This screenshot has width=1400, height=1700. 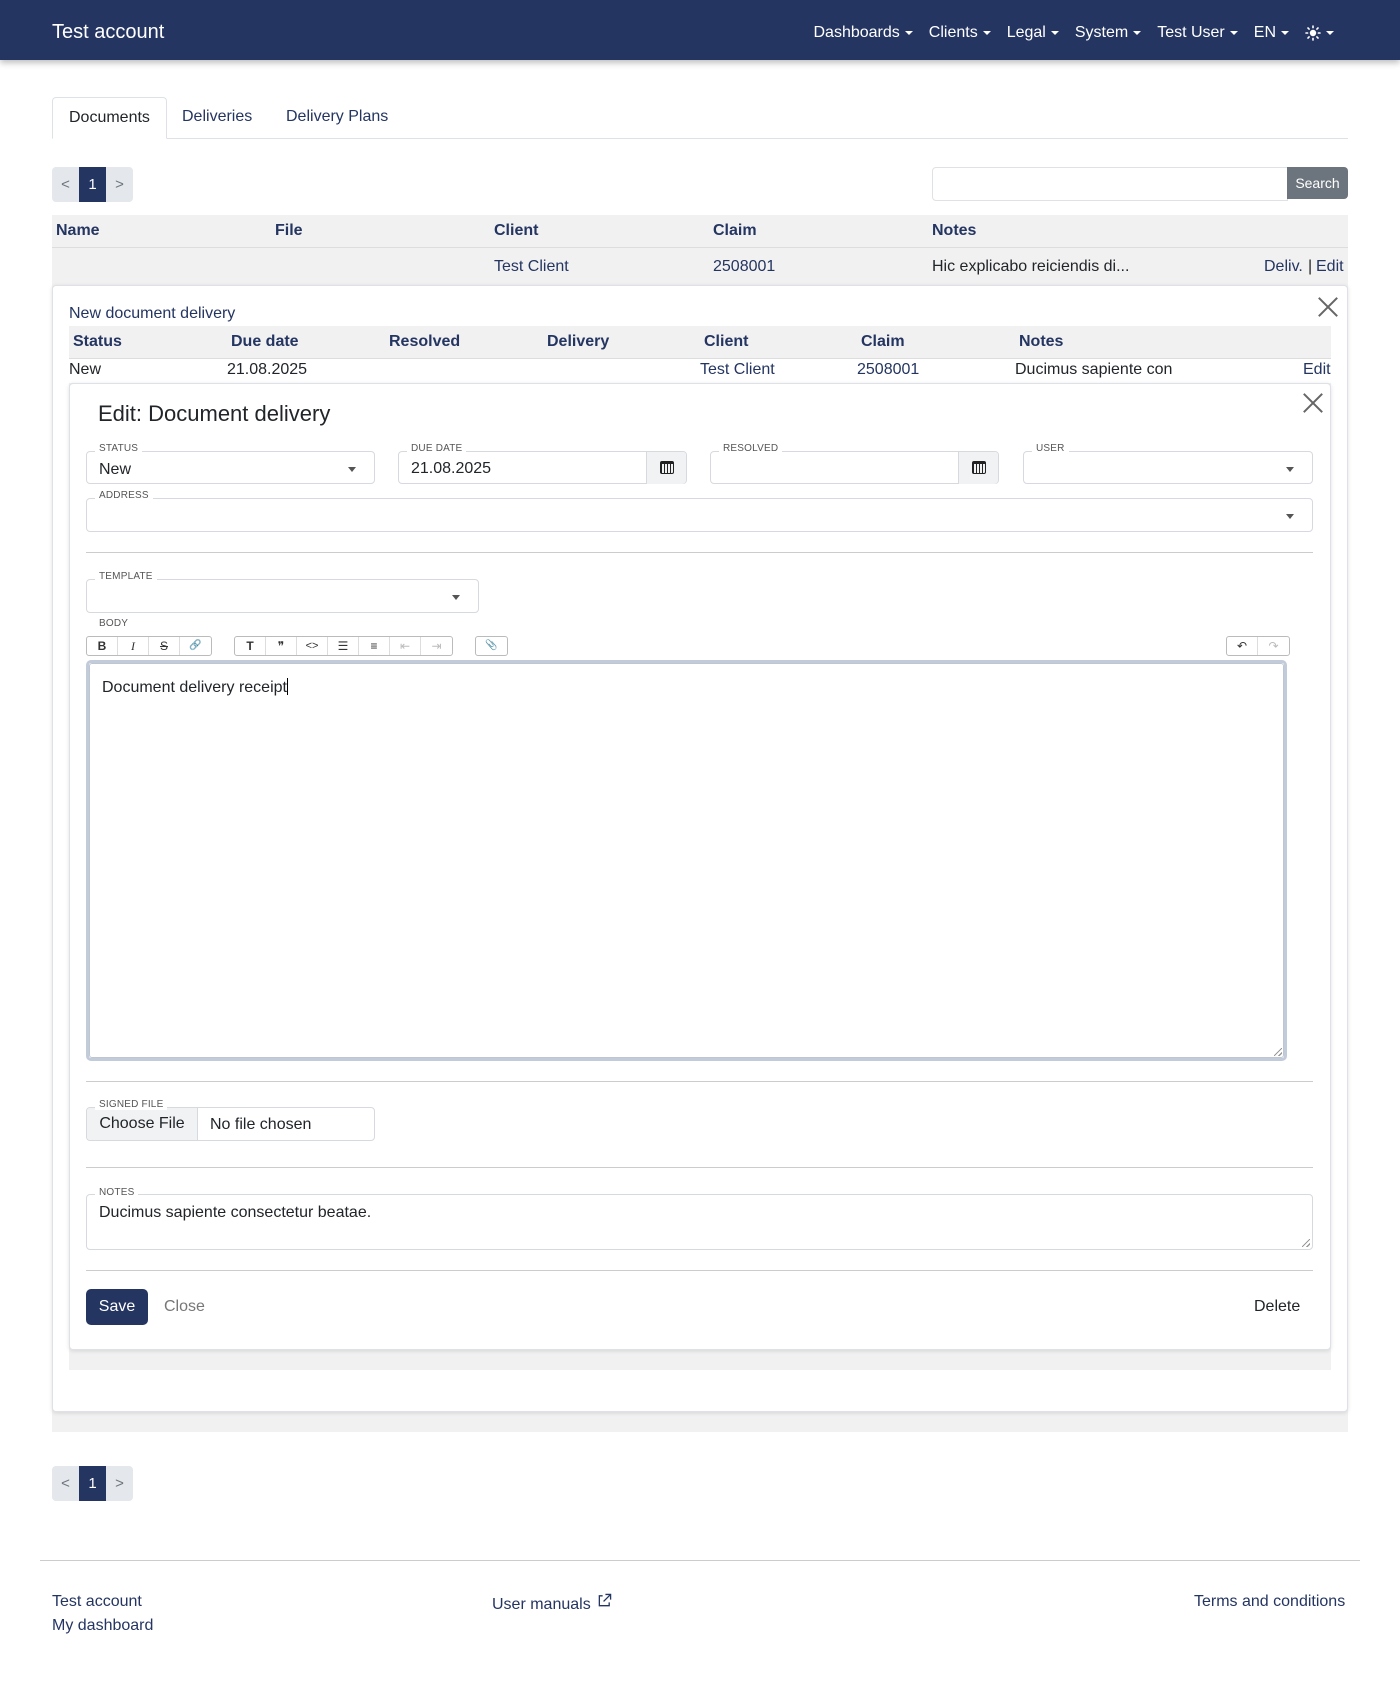 I want to click on resolved-picker-button, so click(x=978, y=468).